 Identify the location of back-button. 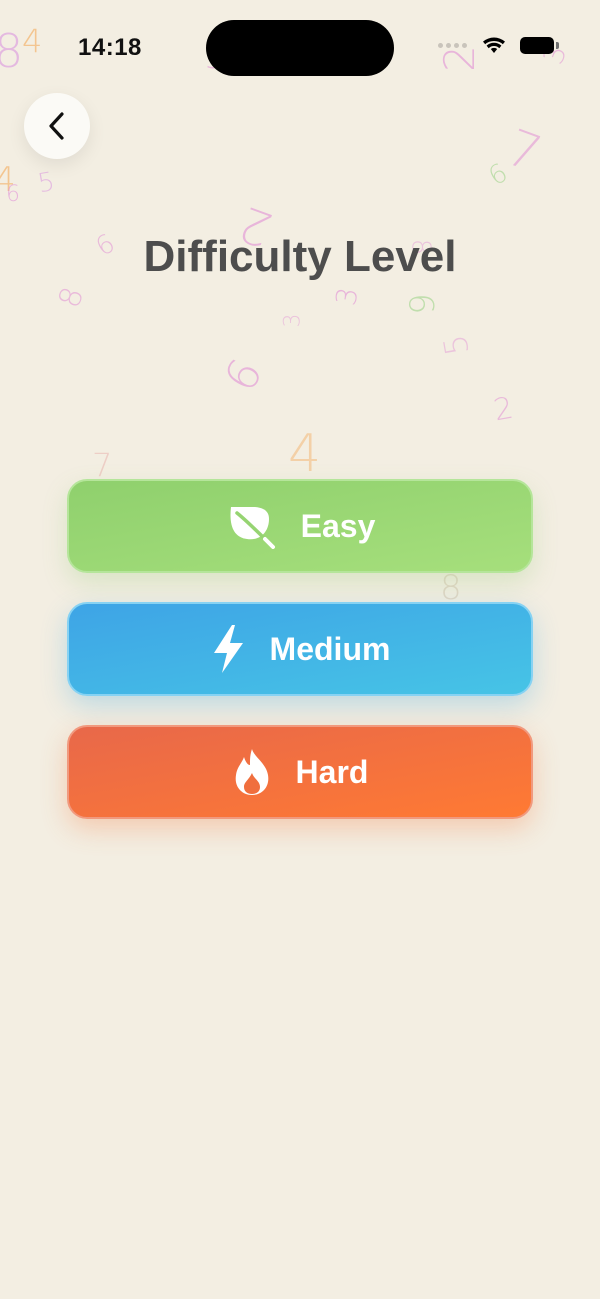
(57, 126).